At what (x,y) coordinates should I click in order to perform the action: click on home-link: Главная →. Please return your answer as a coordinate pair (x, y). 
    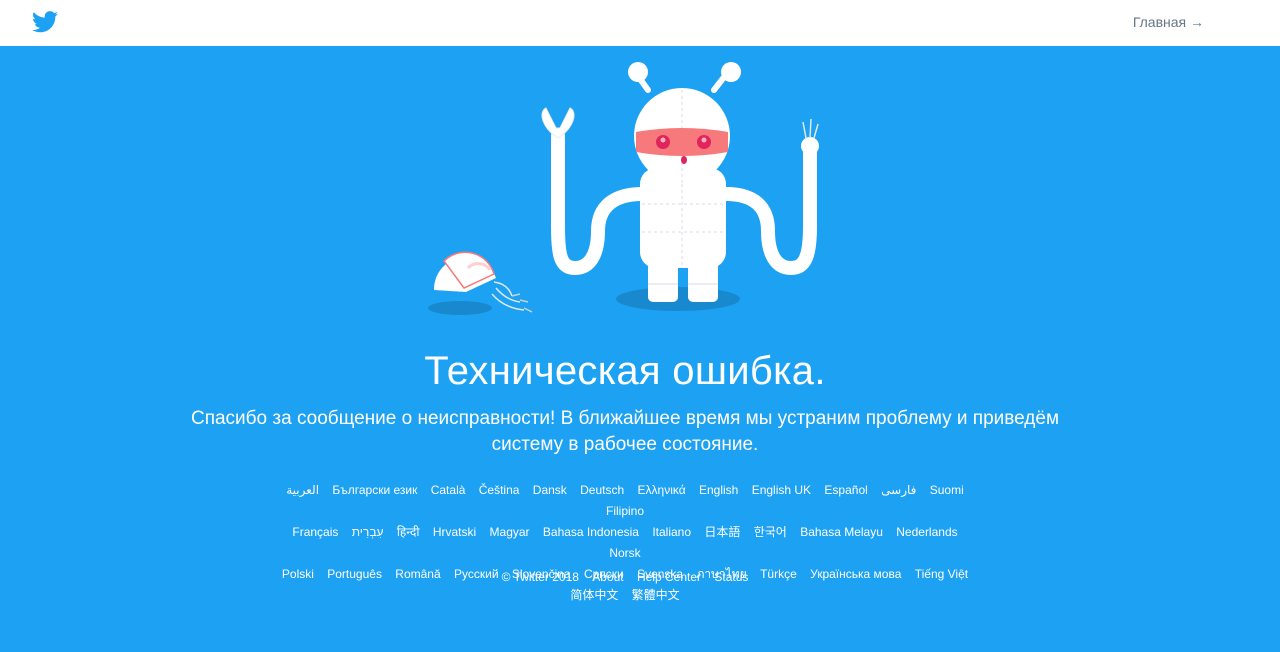
    Looking at the image, I should click on (1168, 22).